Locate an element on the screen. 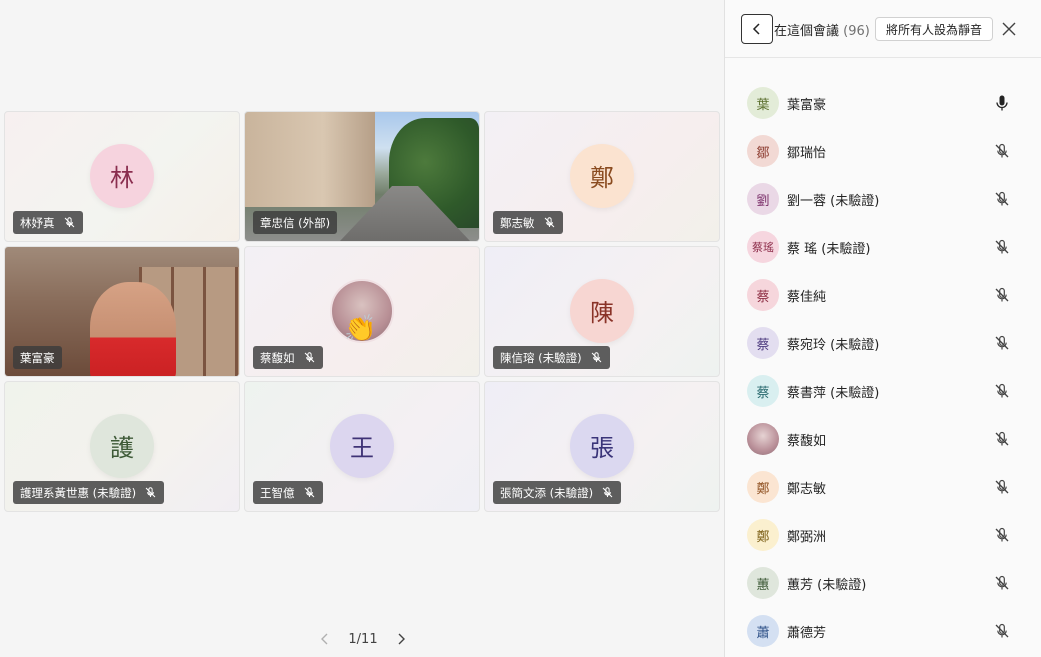  participant-name: 章忠信 (外部) is located at coordinates (295, 222).